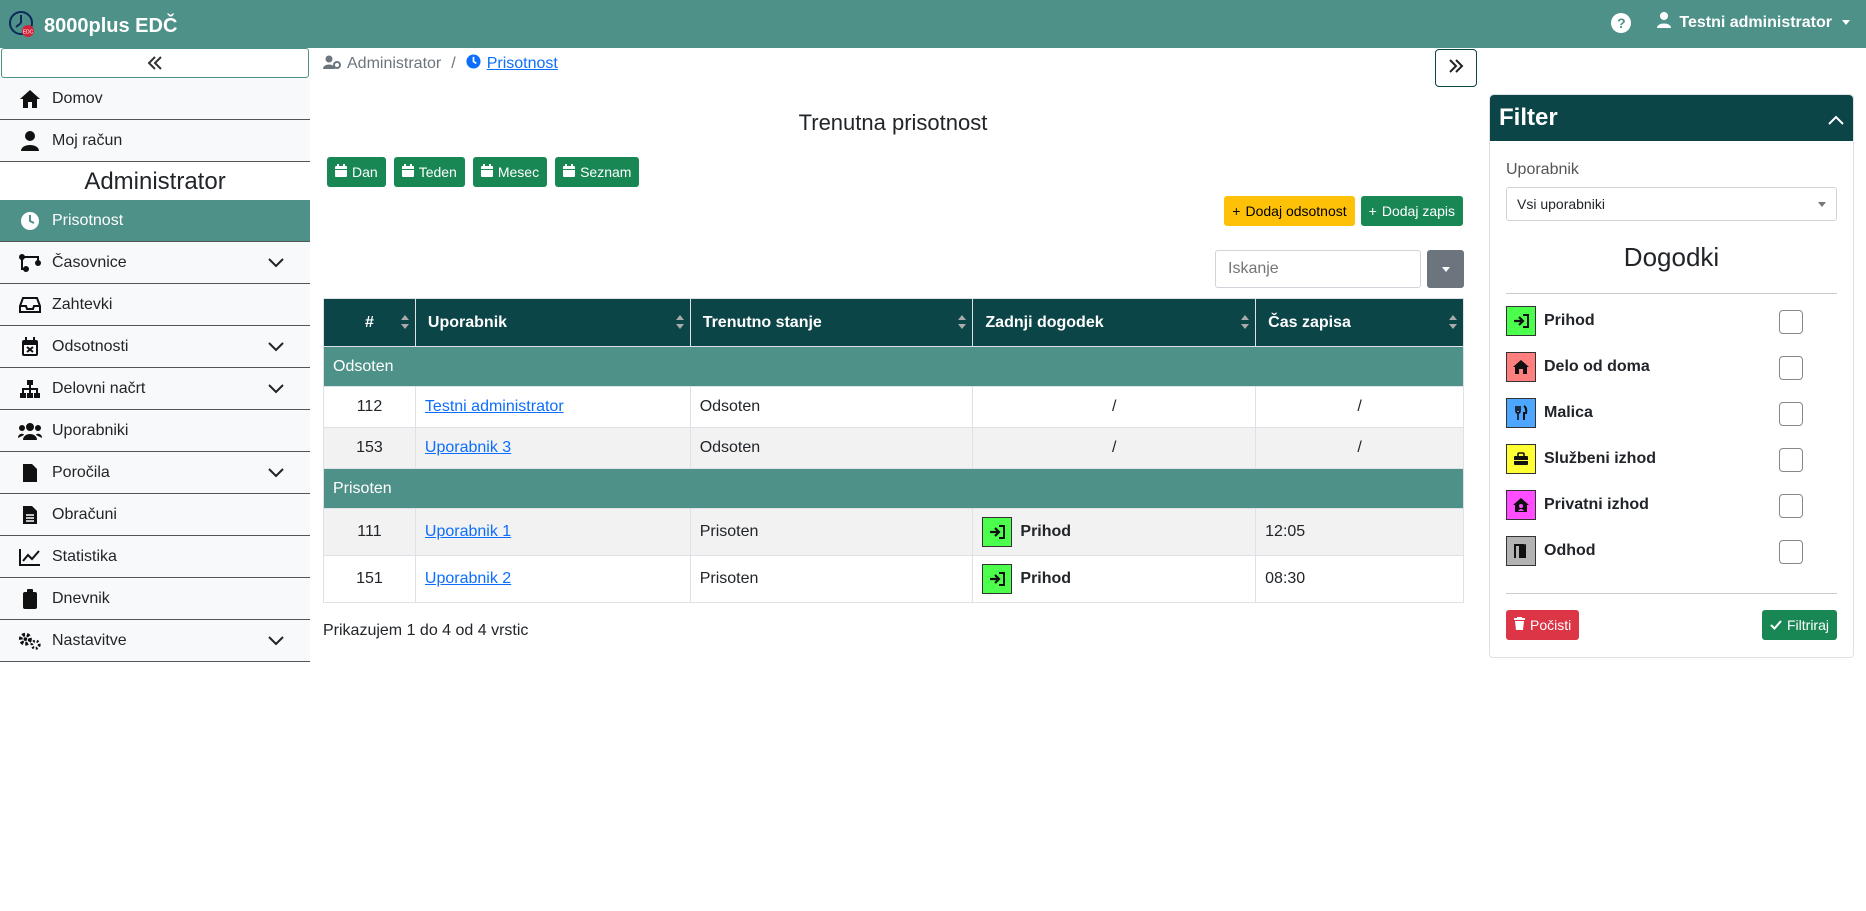 The image size is (1866, 911). Describe the element at coordinates (1671, 551) in the screenshot. I see `event-filter-odhod: Odhod` at that location.